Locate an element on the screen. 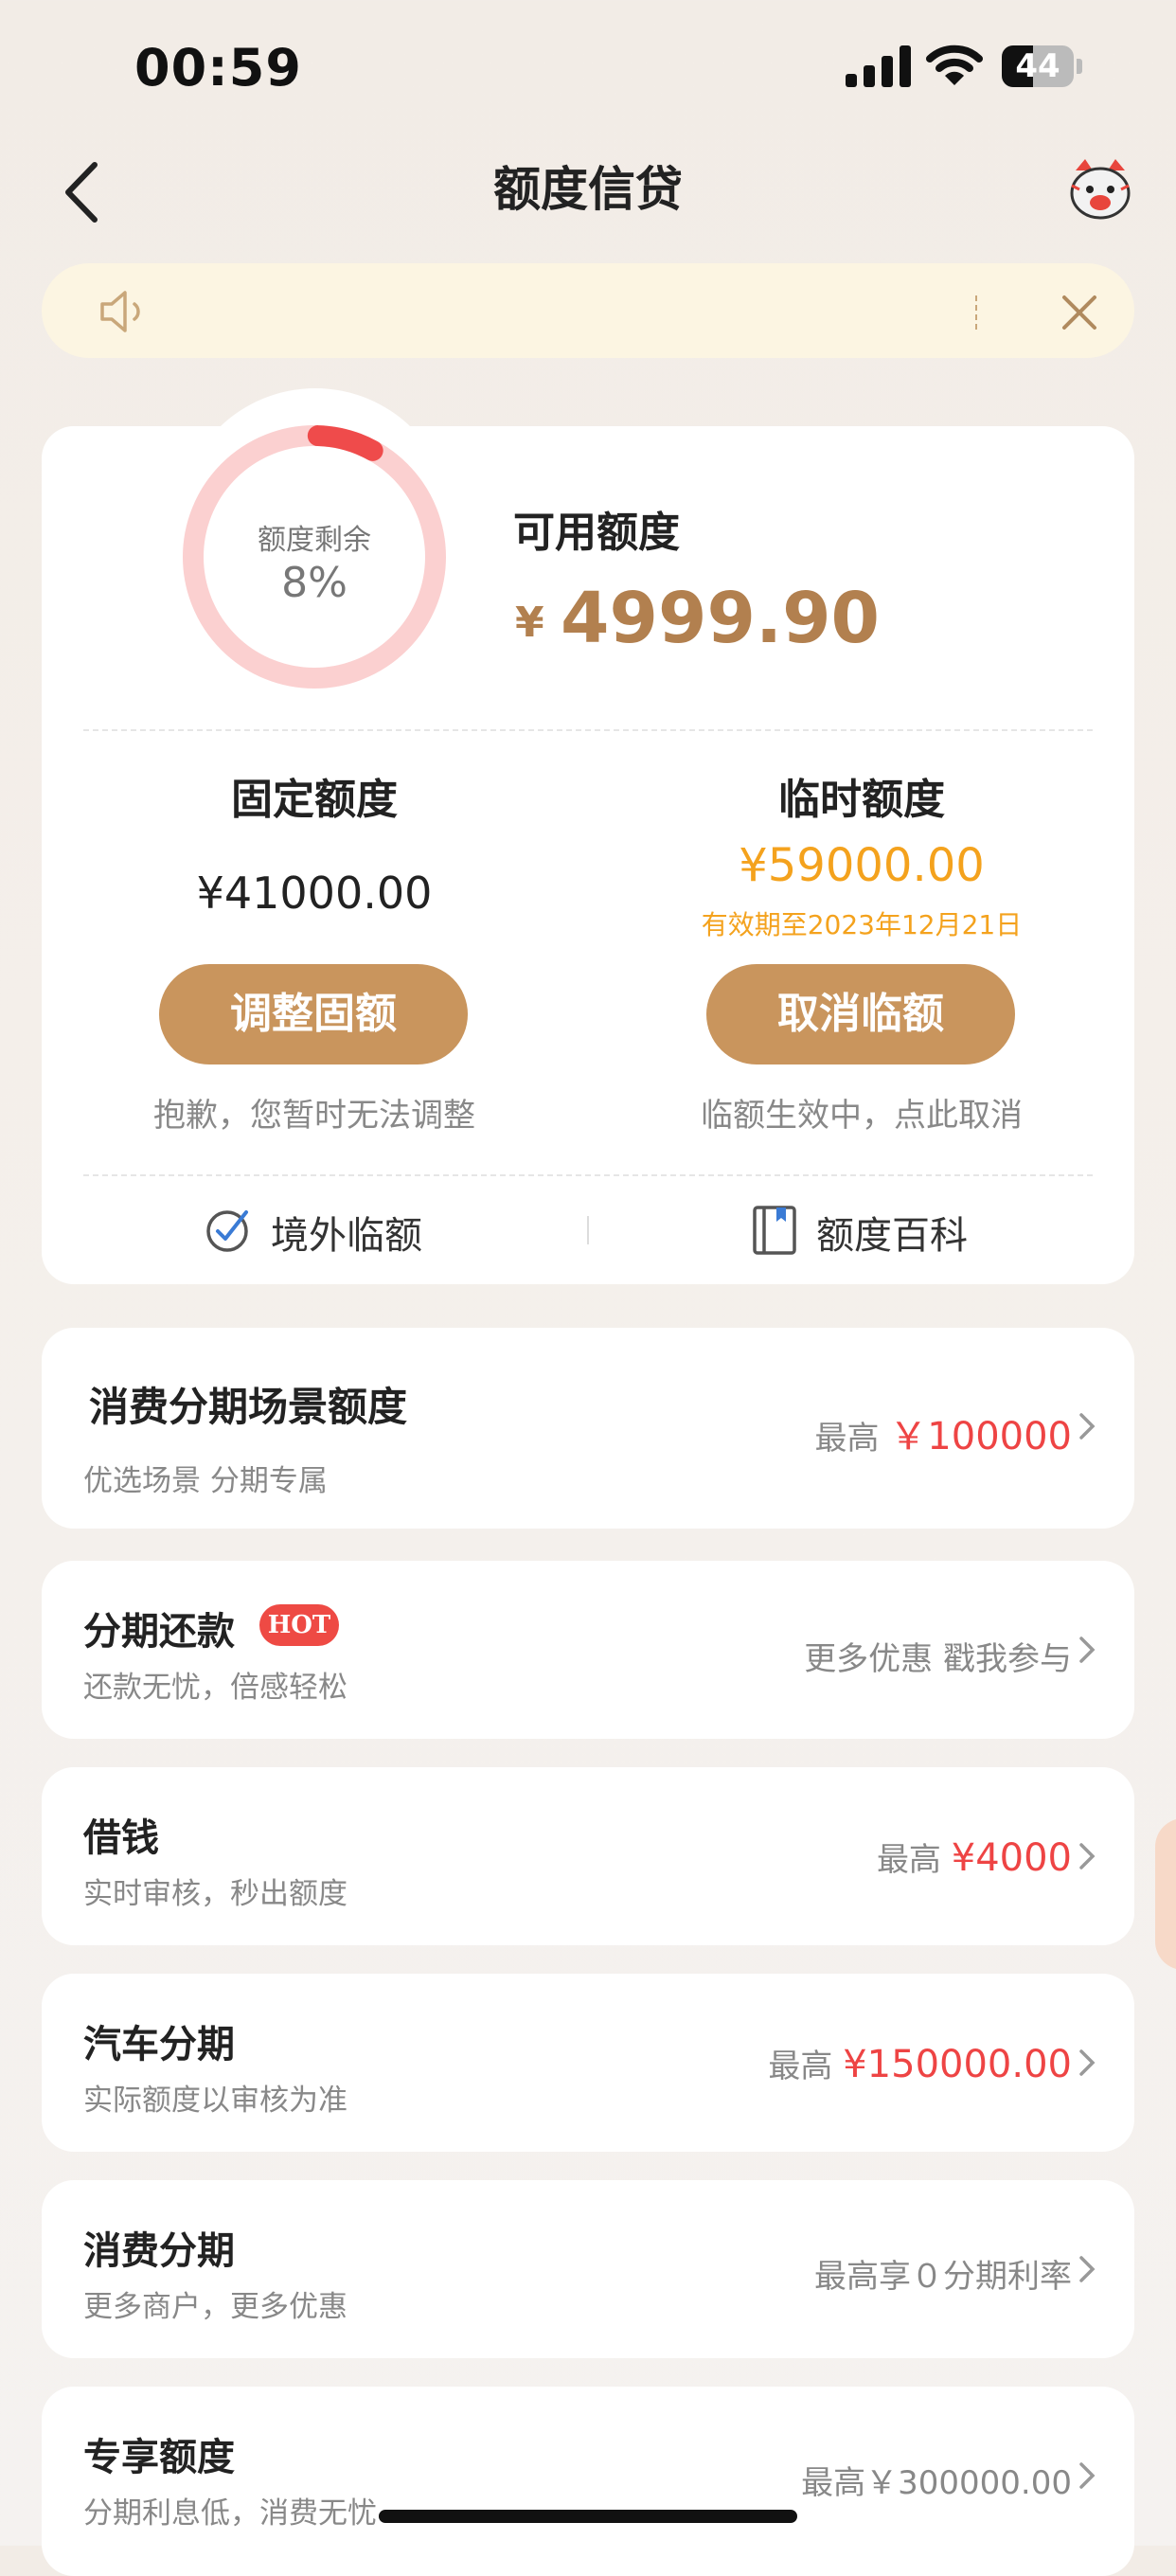 The width and height of the screenshot is (1176, 2576). item-right-text: 最高 ¥4000 is located at coordinates (974, 1857).